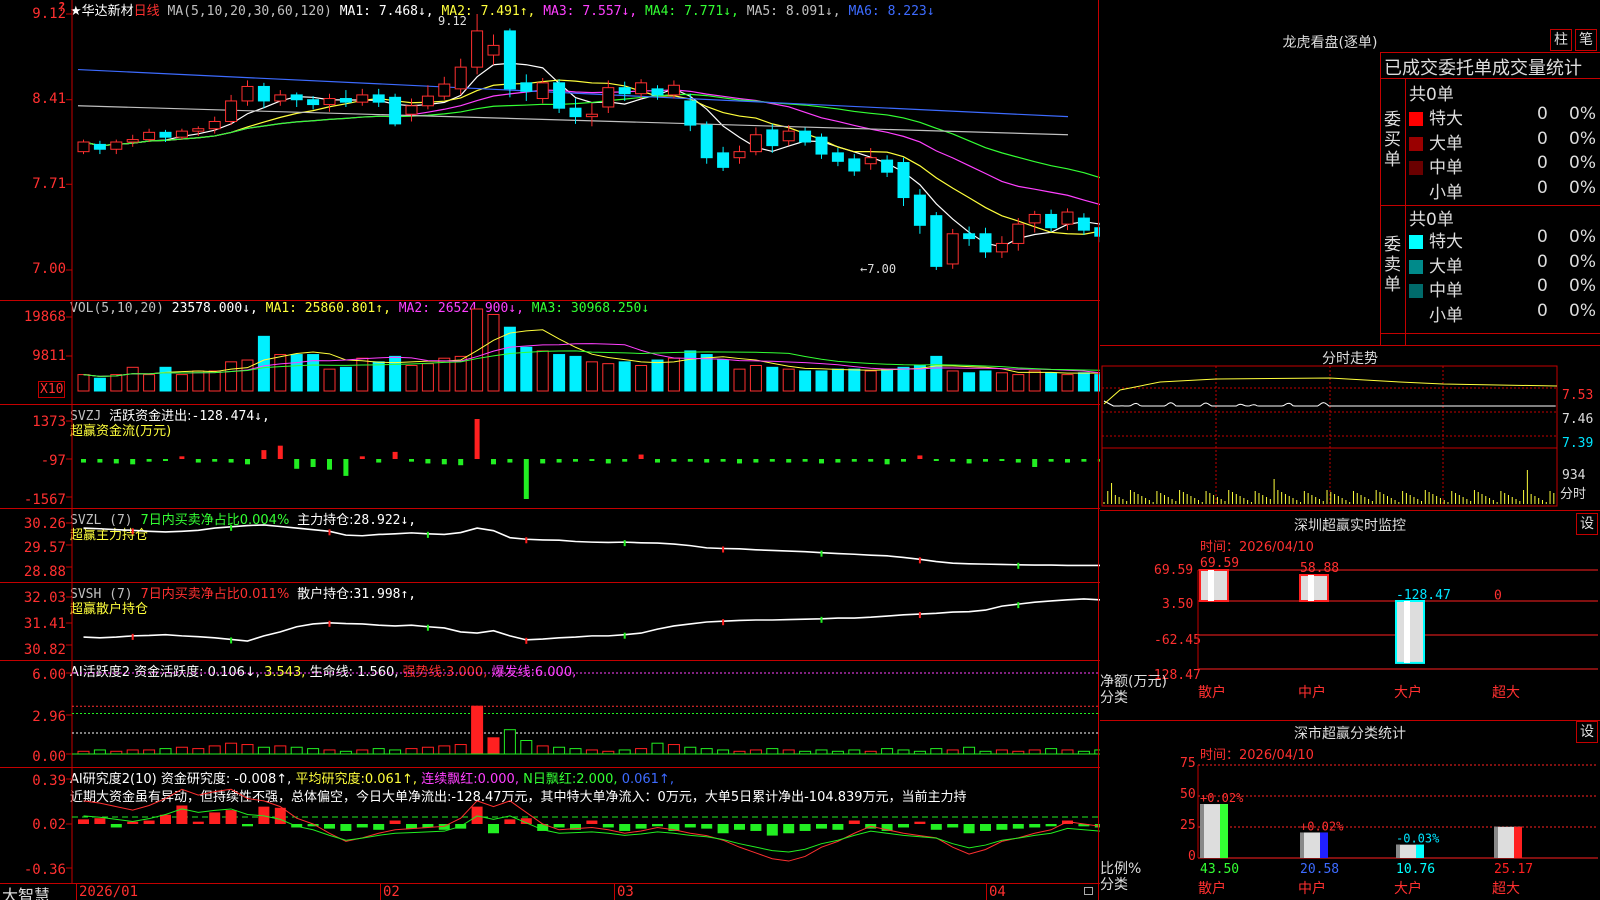  I want to click on order-type: 大单, so click(1446, 143).